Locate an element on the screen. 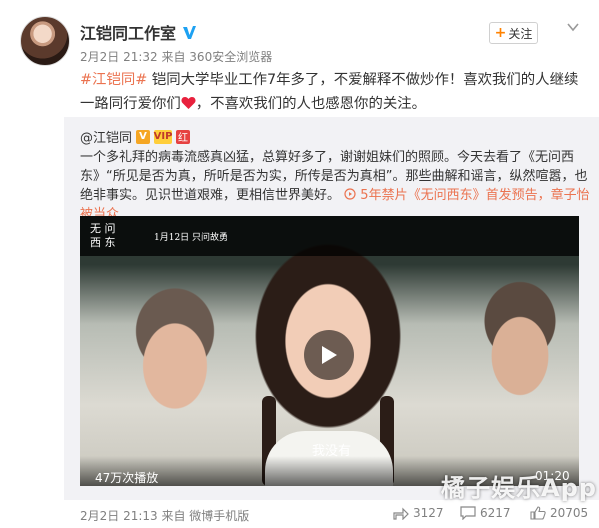 The height and width of the screenshot is (528, 599). view-count: 47万次播放 is located at coordinates (127, 478).